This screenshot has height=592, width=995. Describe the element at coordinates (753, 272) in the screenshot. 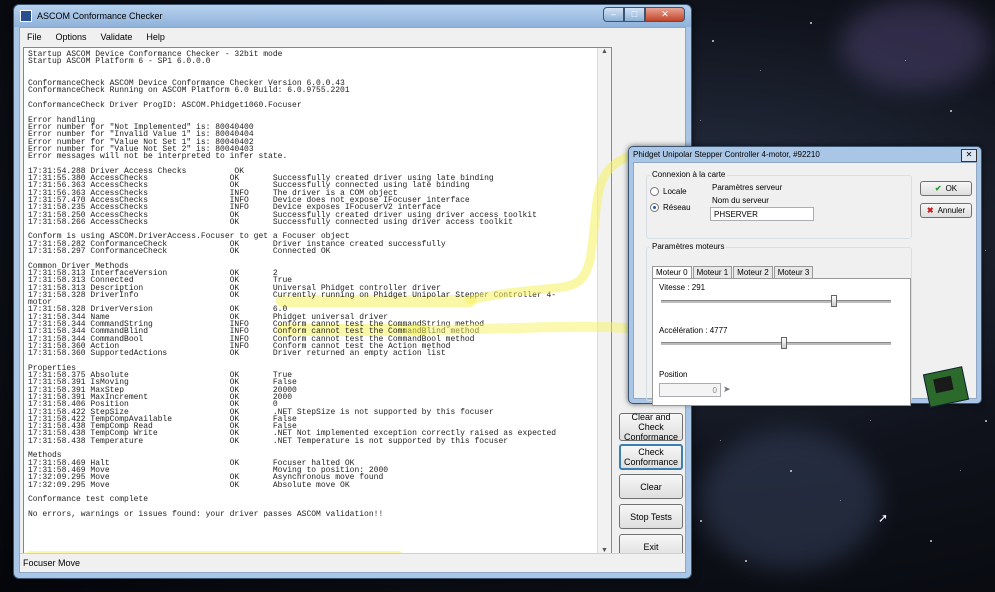

I see `tab-moteur-2: Moteur 2` at that location.